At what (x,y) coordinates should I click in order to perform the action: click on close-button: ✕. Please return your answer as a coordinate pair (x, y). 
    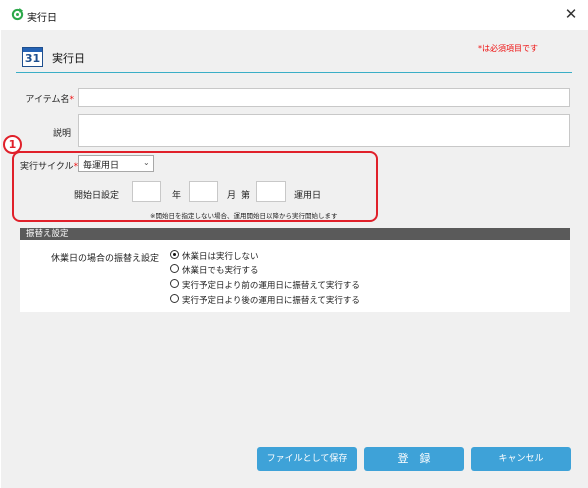
    Looking at the image, I should click on (571, 14).